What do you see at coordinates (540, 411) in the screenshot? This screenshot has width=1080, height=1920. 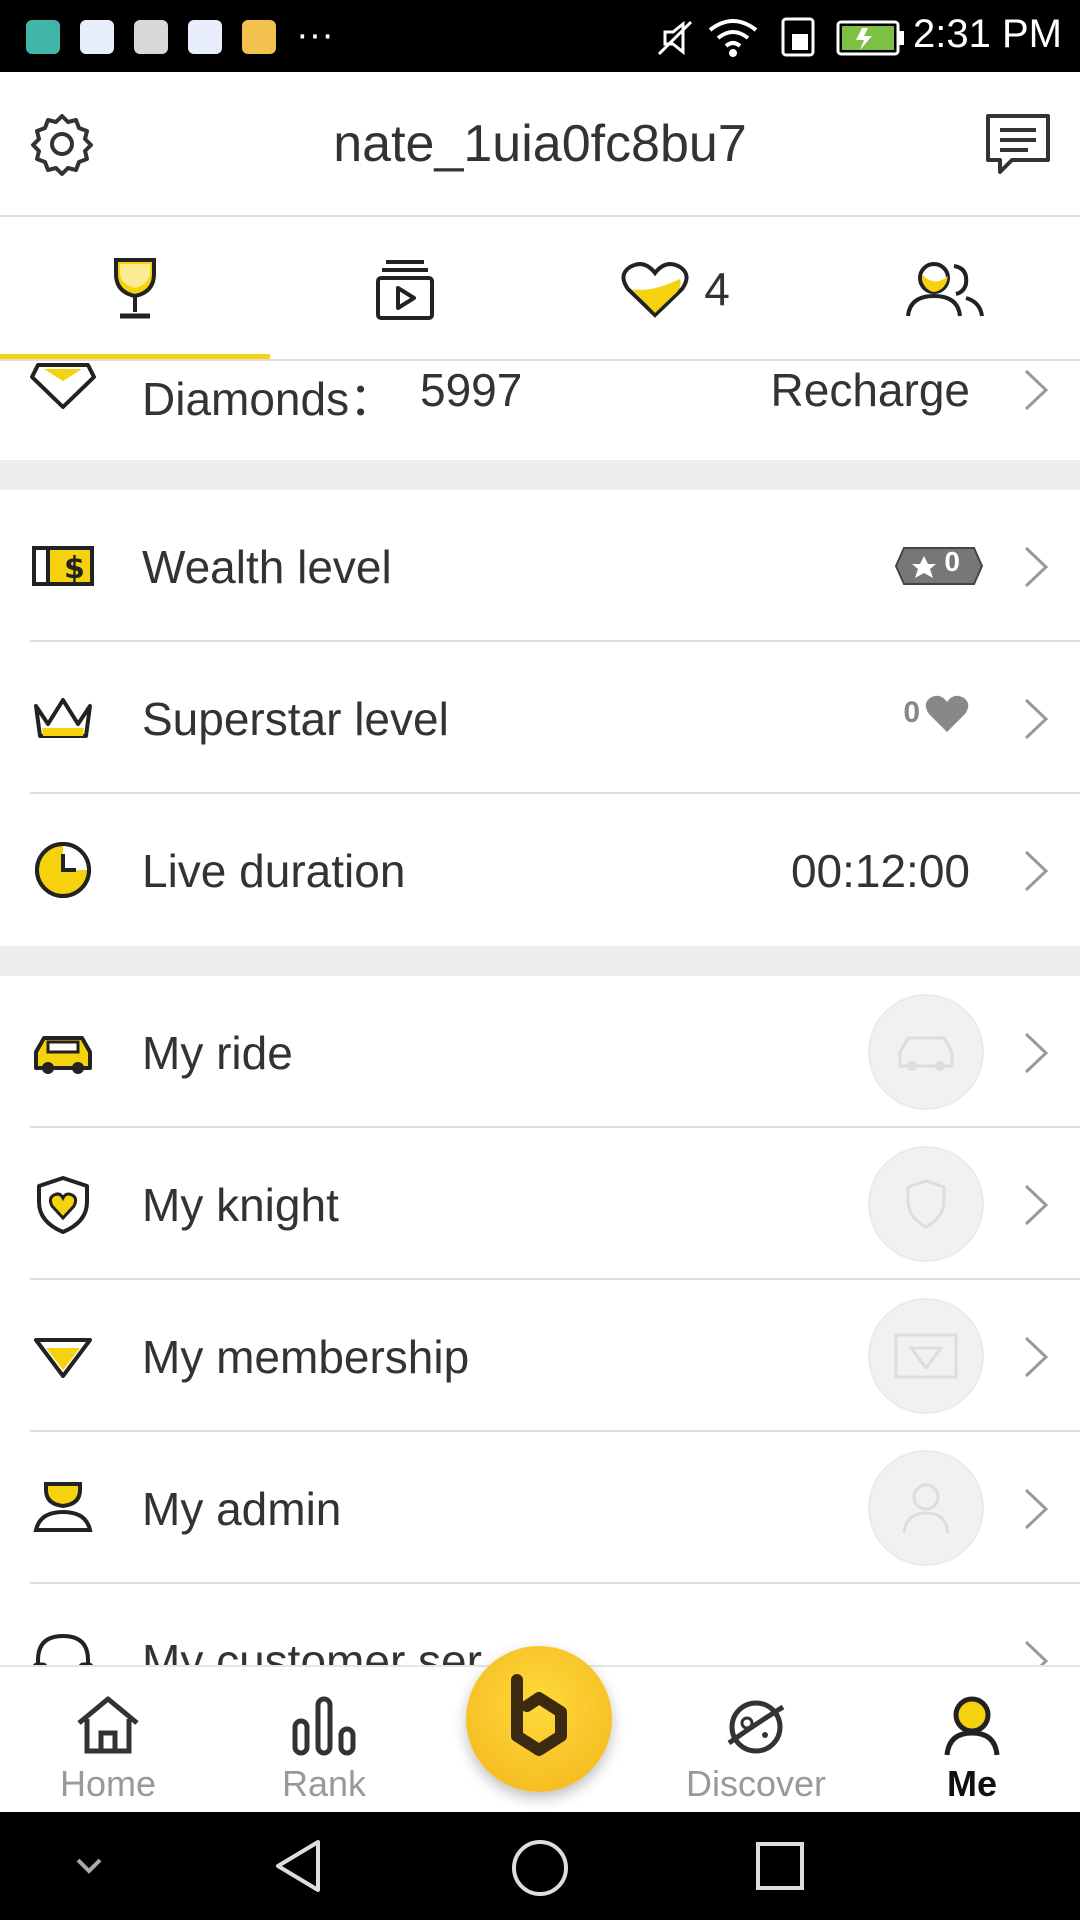 I see `diamonds-row: Diamonds： 5997 Recharge` at bounding box center [540, 411].